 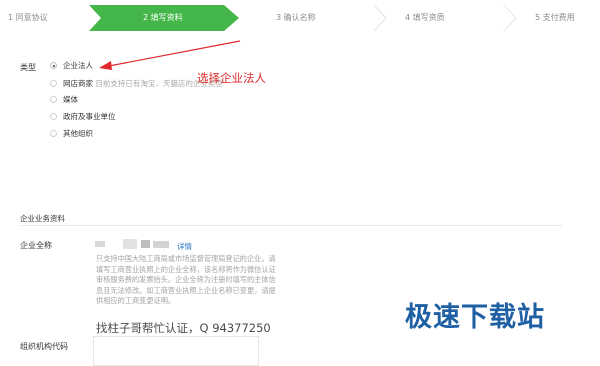 I want to click on detail-link: 详情, so click(x=184, y=246).